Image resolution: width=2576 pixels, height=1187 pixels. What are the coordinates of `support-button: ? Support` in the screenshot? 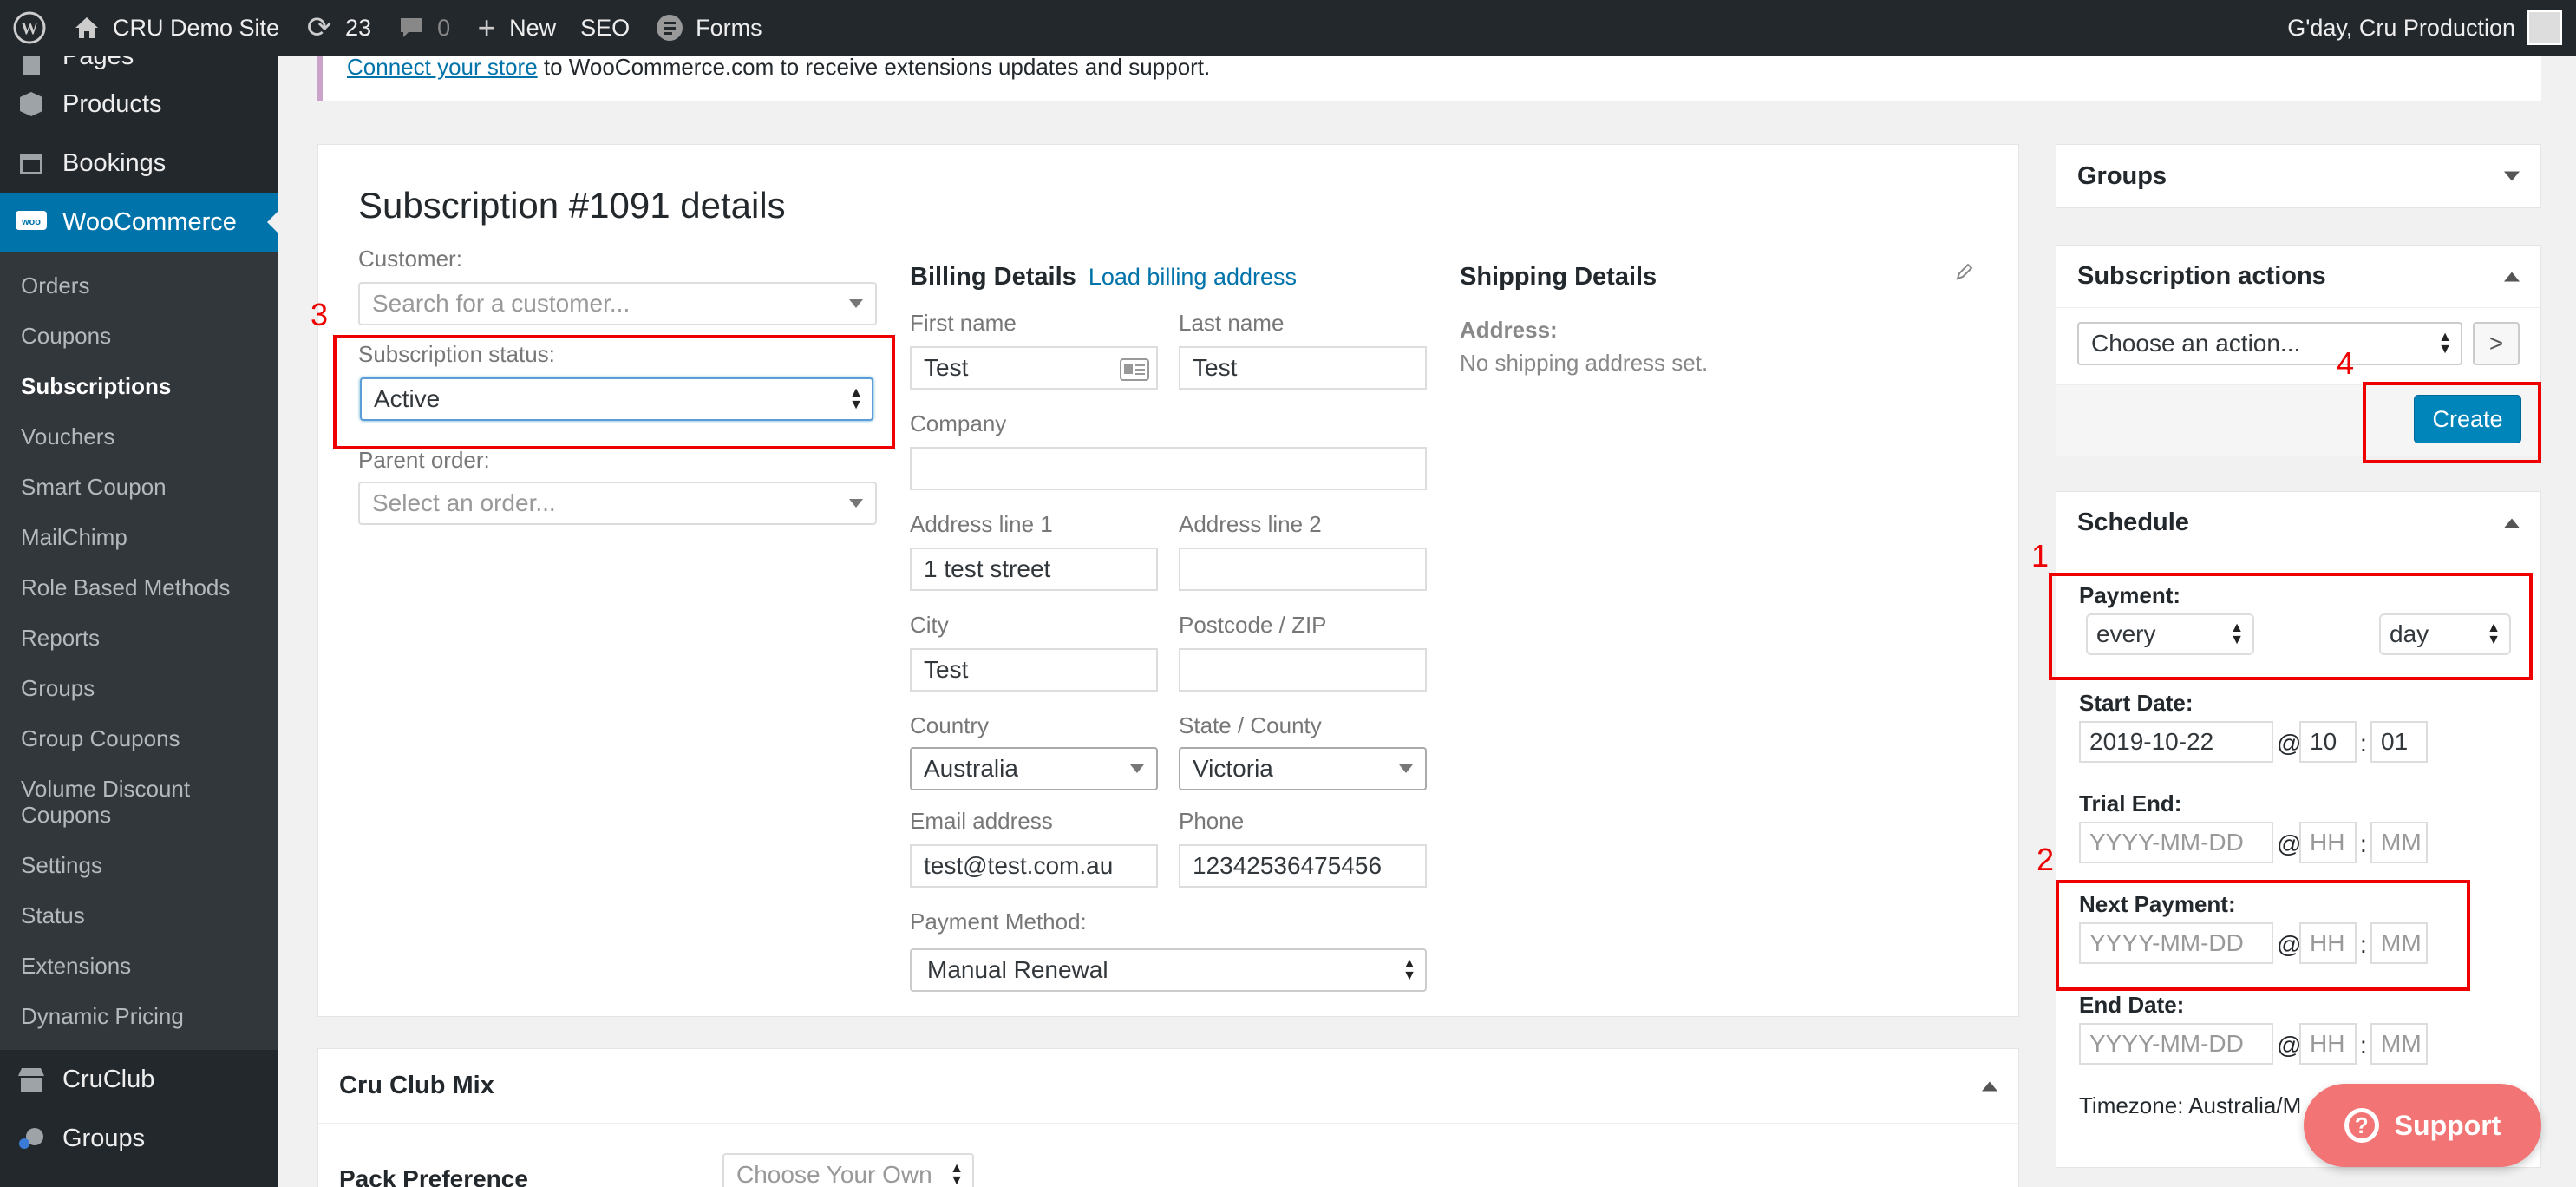 It's located at (2422, 1125).